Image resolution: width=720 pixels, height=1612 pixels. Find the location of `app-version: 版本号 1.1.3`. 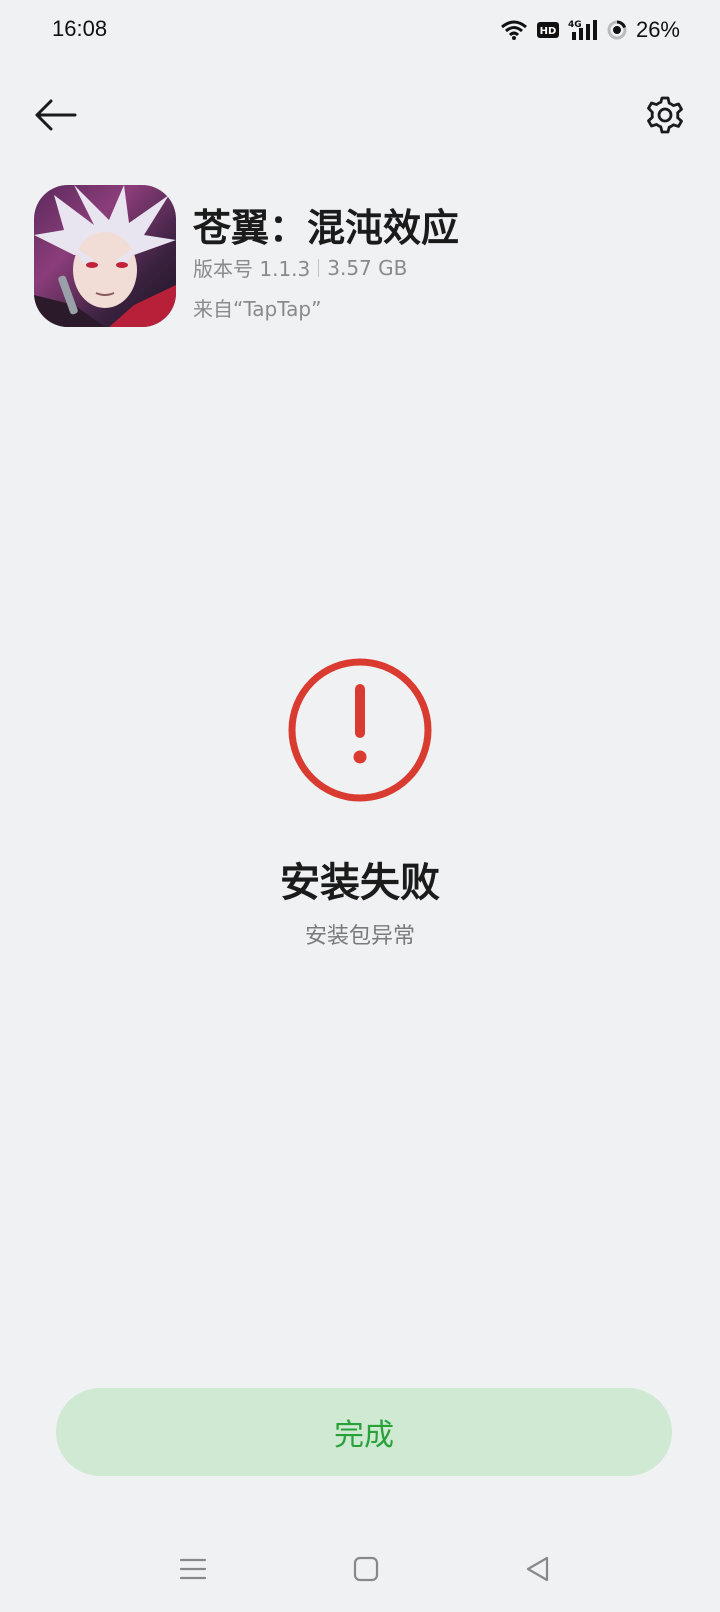

app-version: 版本号 1.1.3 is located at coordinates (252, 269).